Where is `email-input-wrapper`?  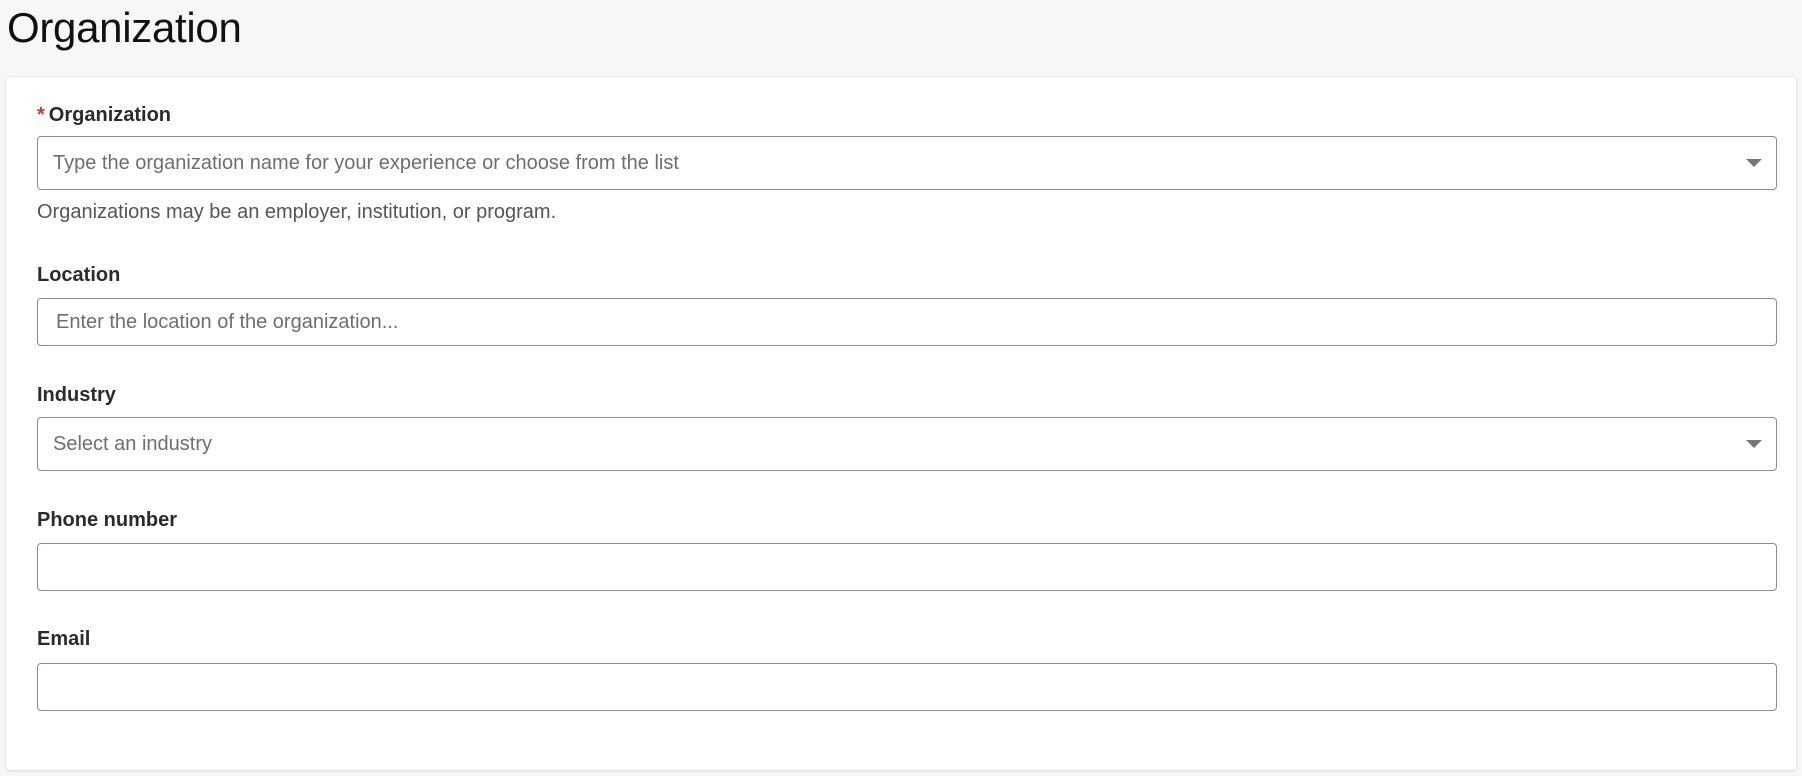 email-input-wrapper is located at coordinates (907, 687).